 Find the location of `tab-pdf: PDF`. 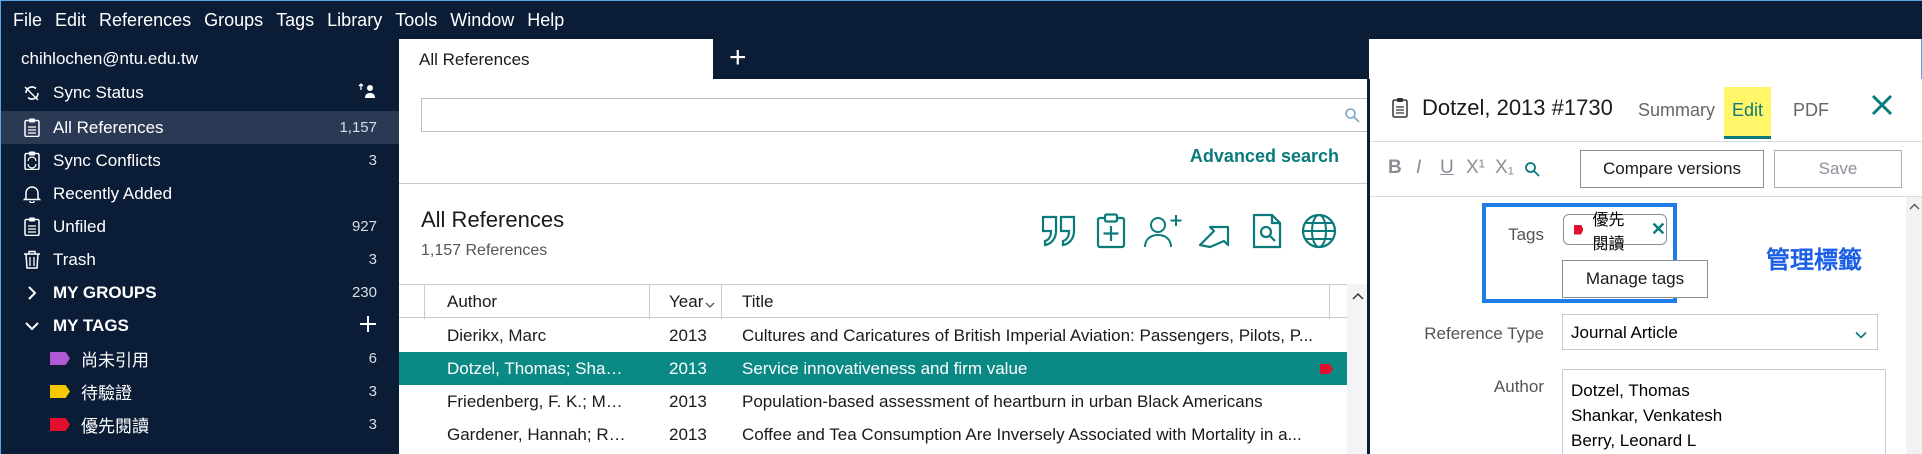

tab-pdf: PDF is located at coordinates (1811, 110).